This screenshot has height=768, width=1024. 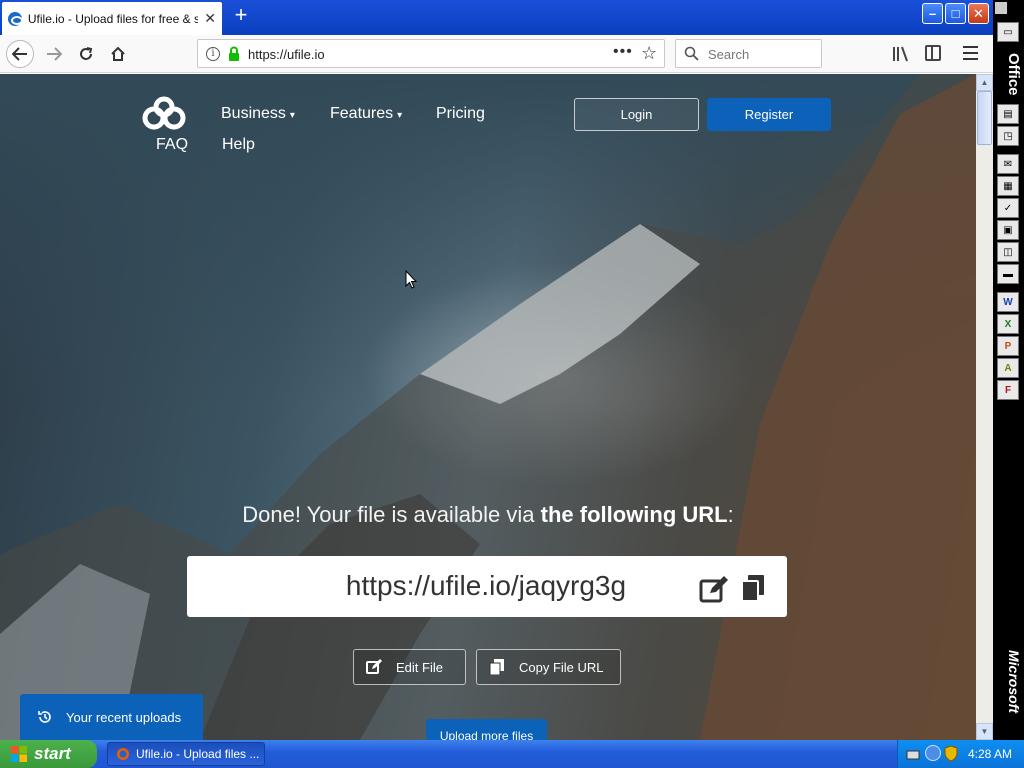 I want to click on hamburger-menu-icon, so click(x=970, y=53).